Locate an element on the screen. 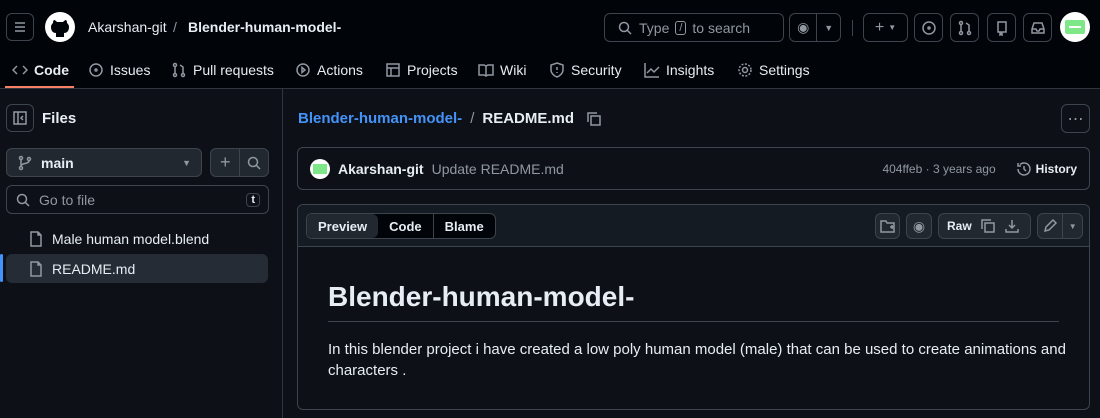 The image size is (1100, 418). add-file-button: + is located at coordinates (225, 162).